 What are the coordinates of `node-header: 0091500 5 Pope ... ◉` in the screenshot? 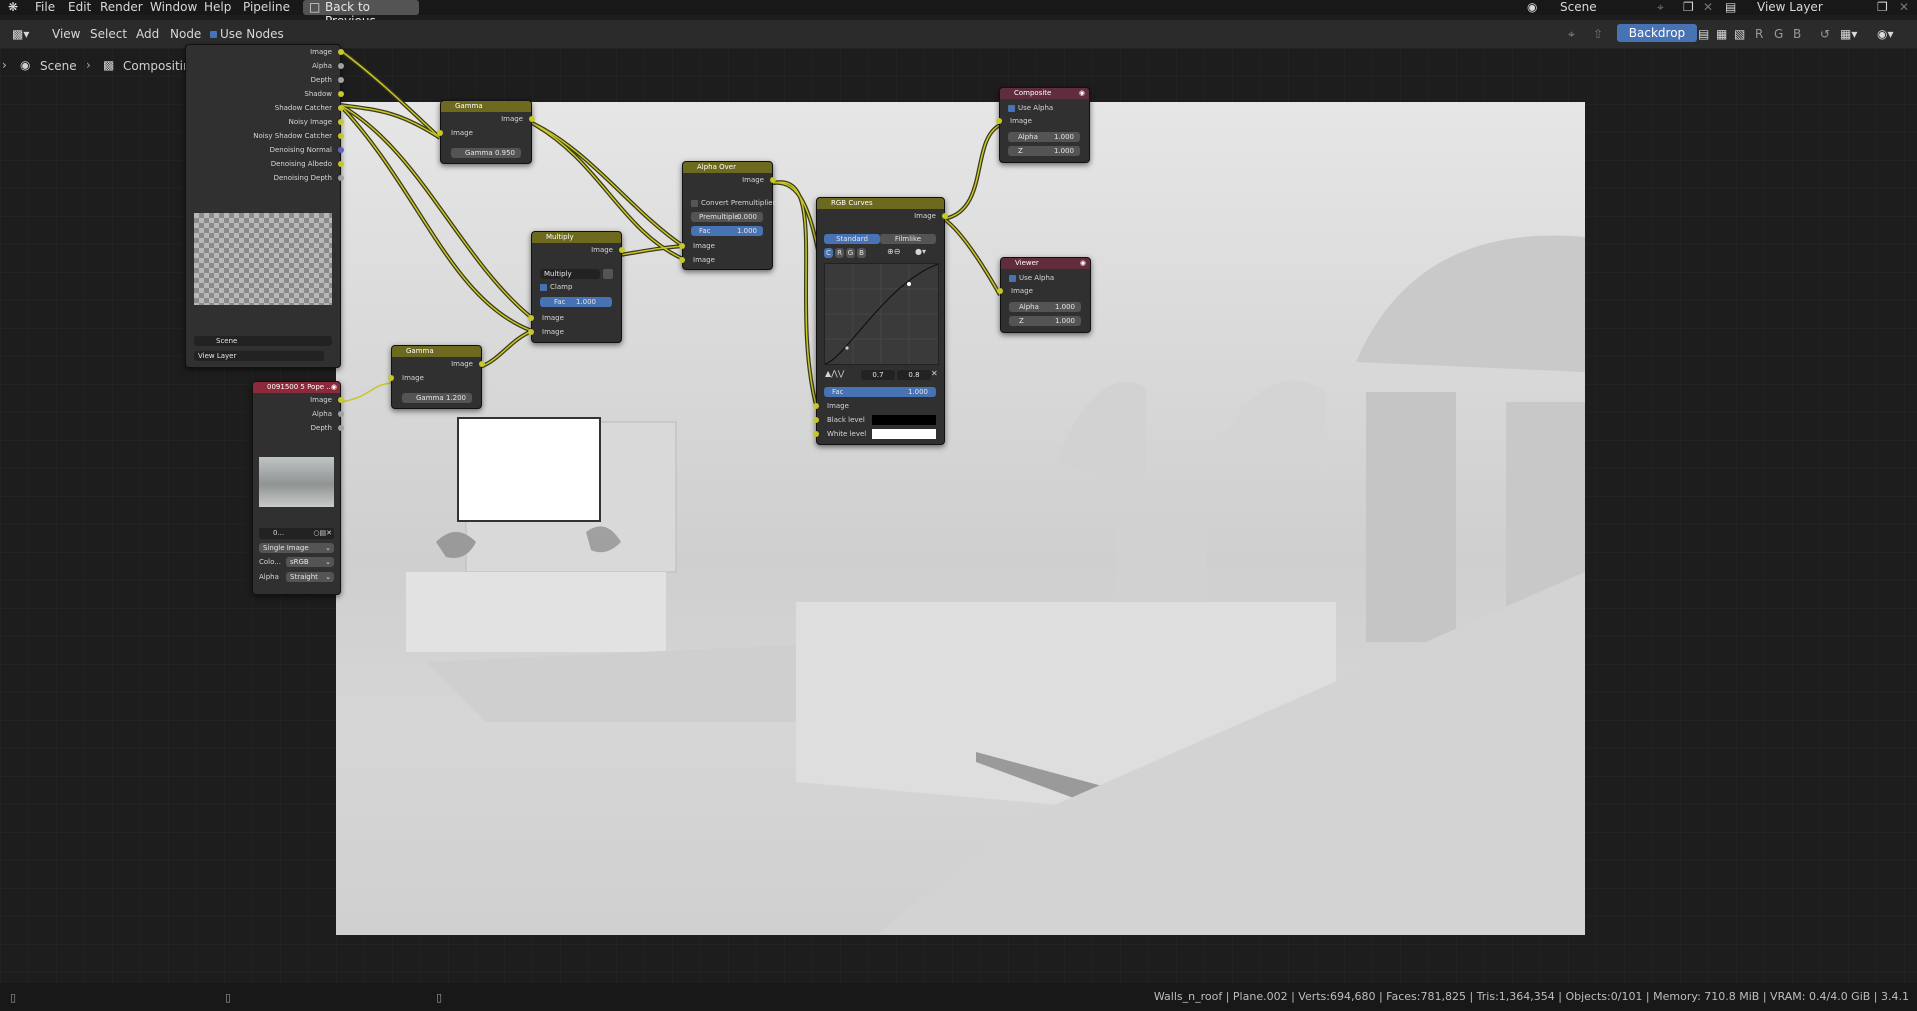 It's located at (296, 387).